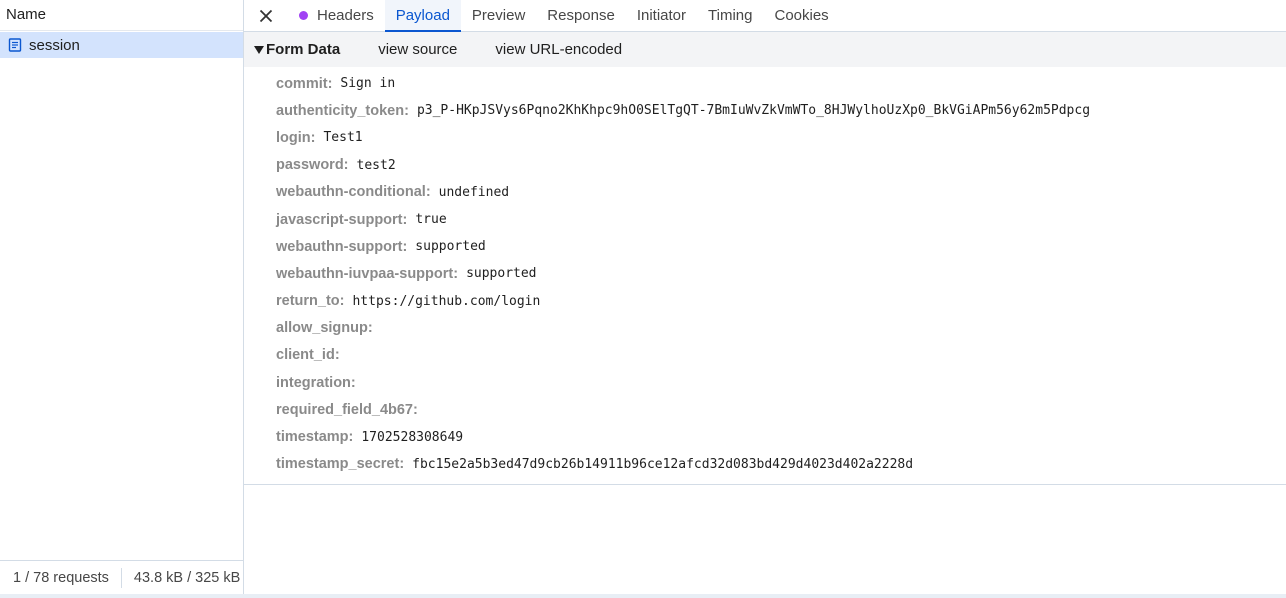 This screenshot has width=1286, height=598. Describe the element at coordinates (187, 577) in the screenshot. I see `transfer-size: 43.8 kB / 325 kB` at that location.